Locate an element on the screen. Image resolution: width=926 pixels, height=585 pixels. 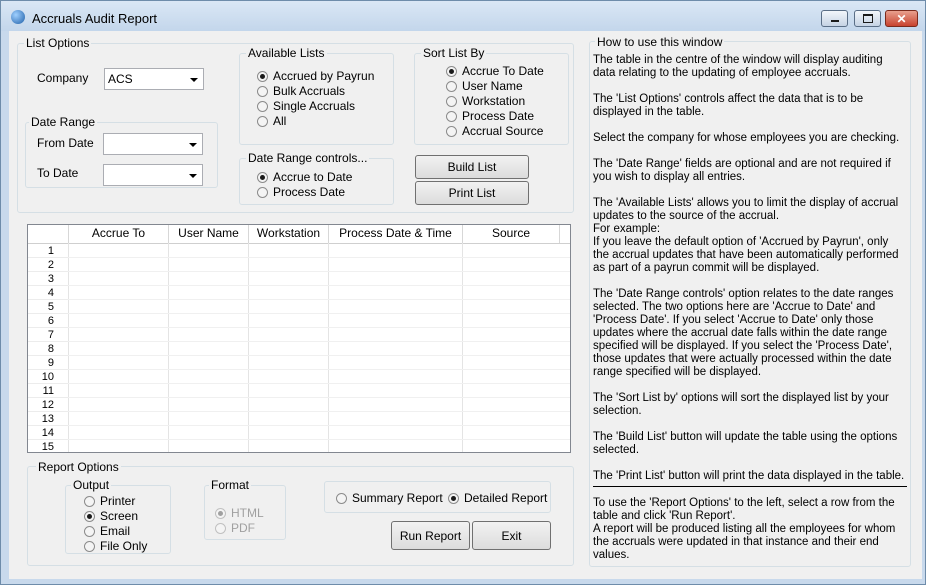
build-list-button: Build List is located at coordinates (472, 167).